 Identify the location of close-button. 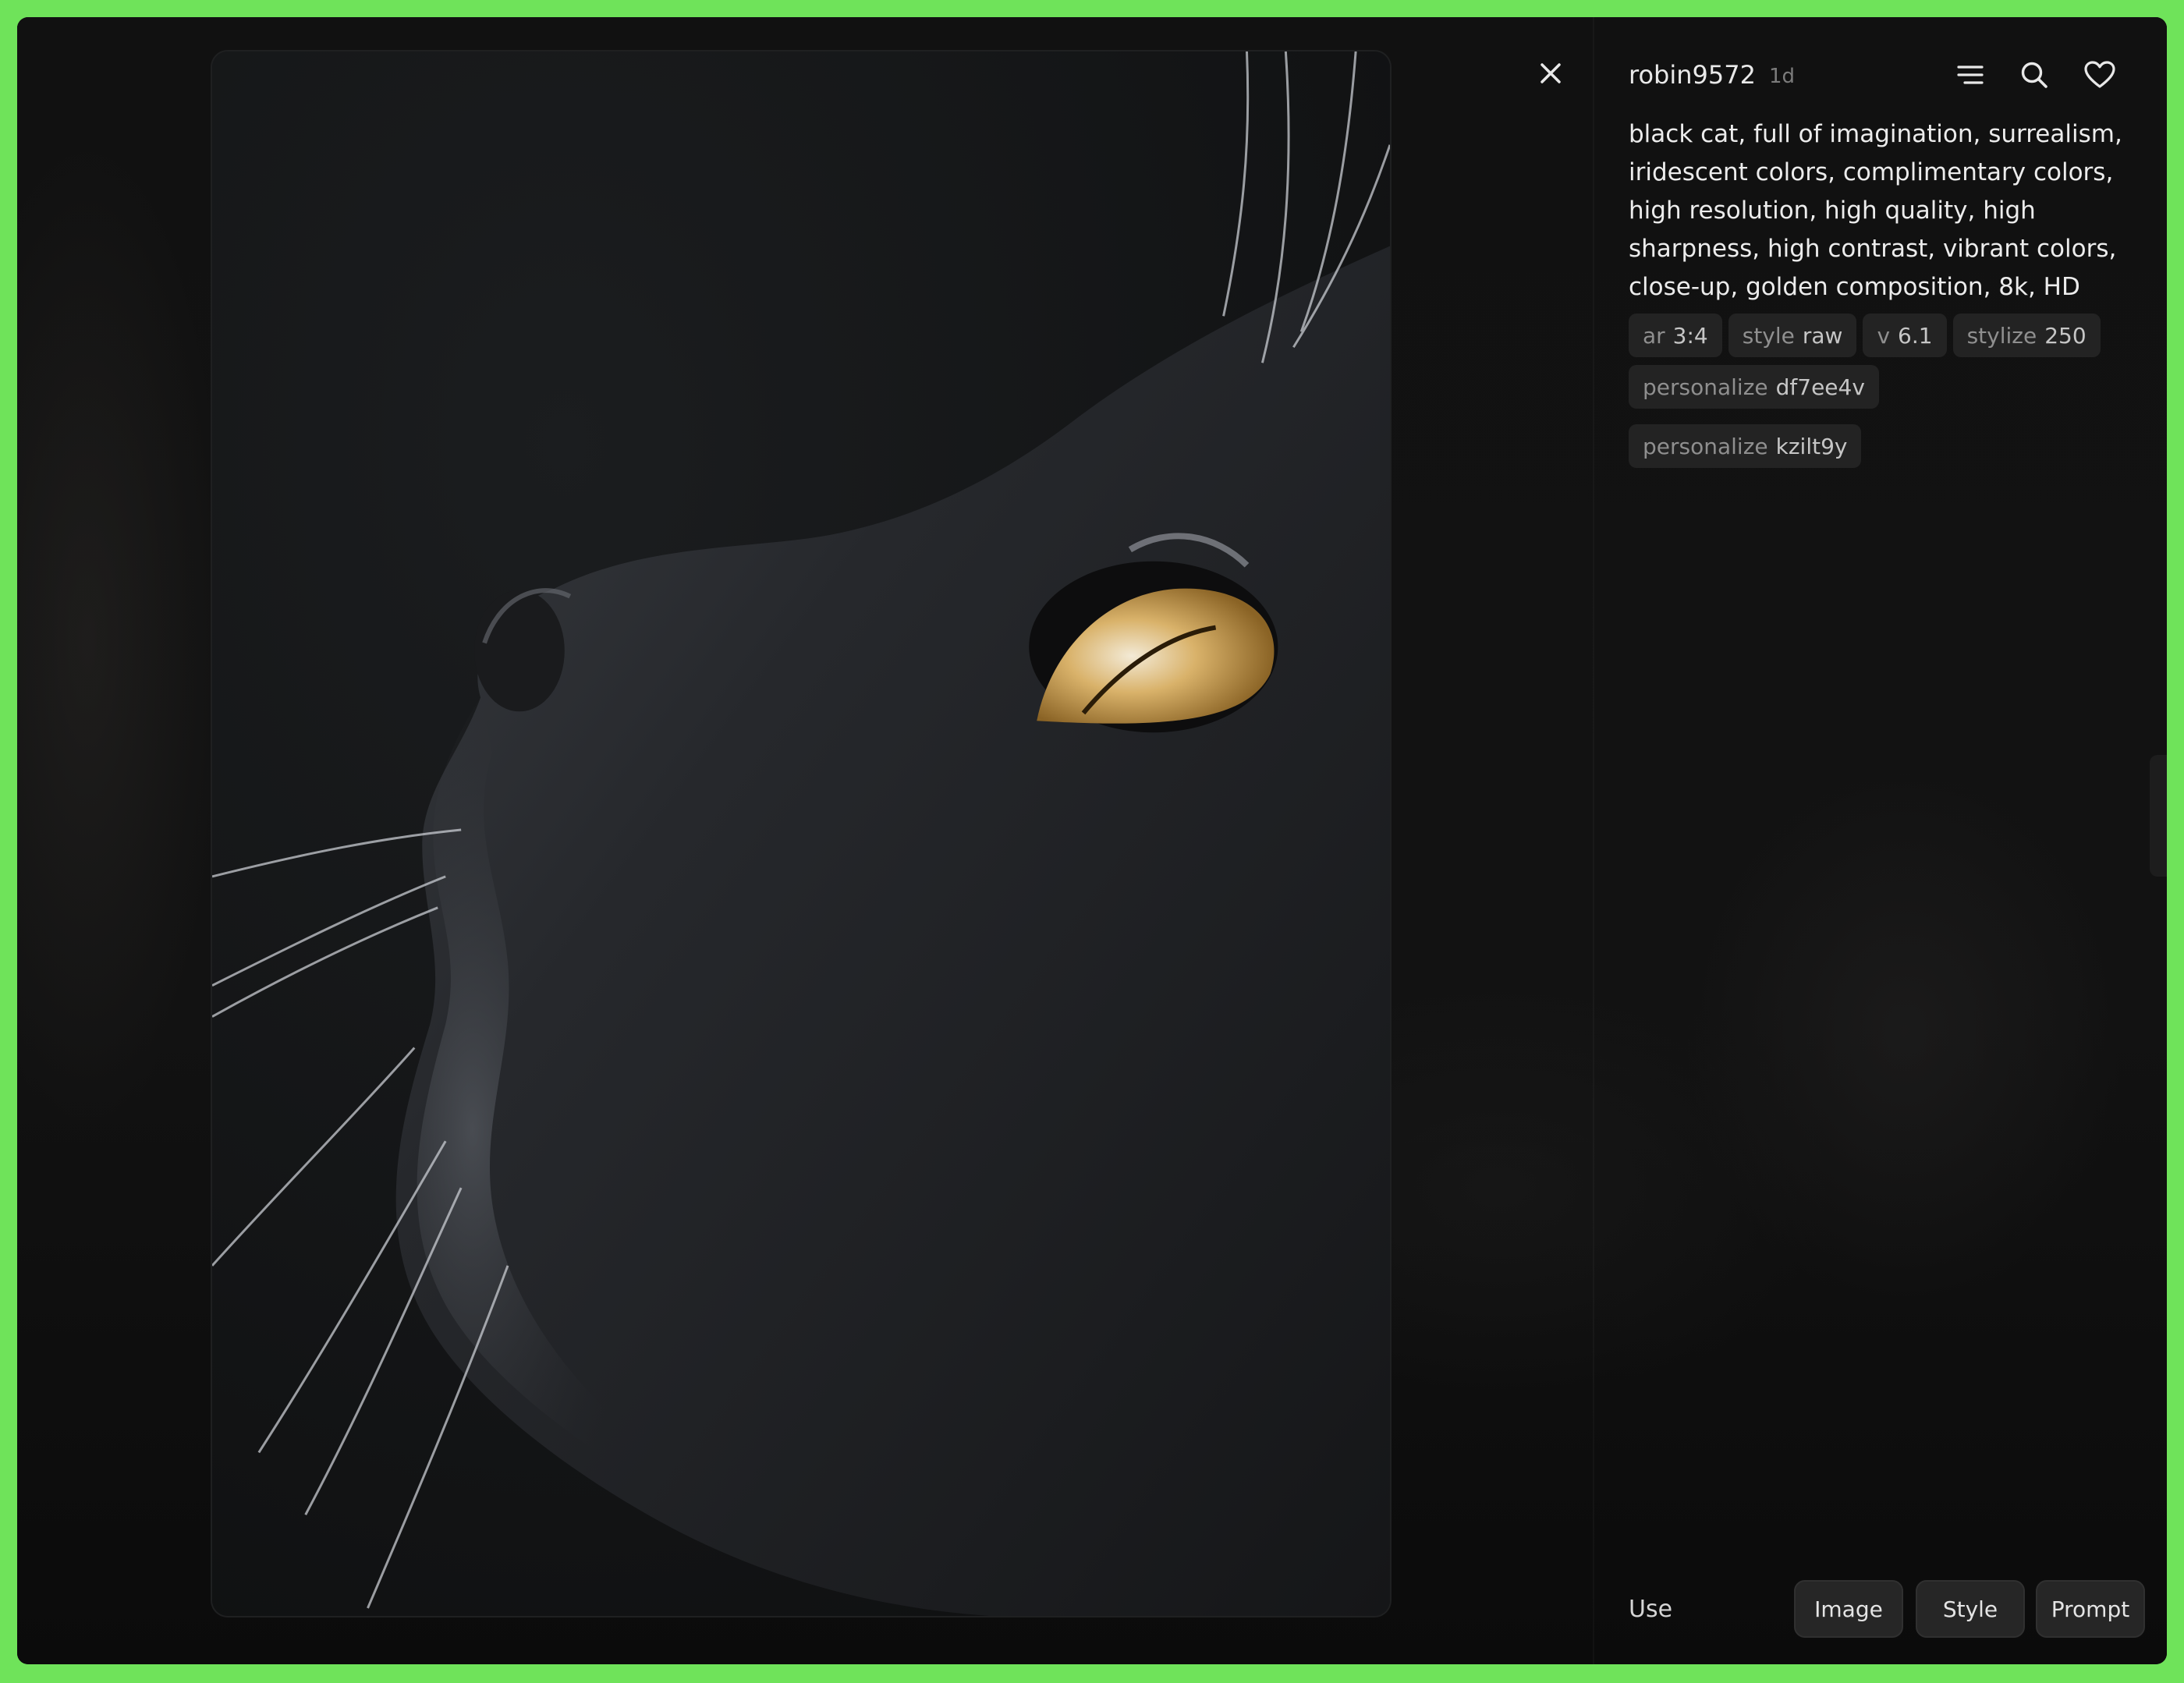
(1551, 73).